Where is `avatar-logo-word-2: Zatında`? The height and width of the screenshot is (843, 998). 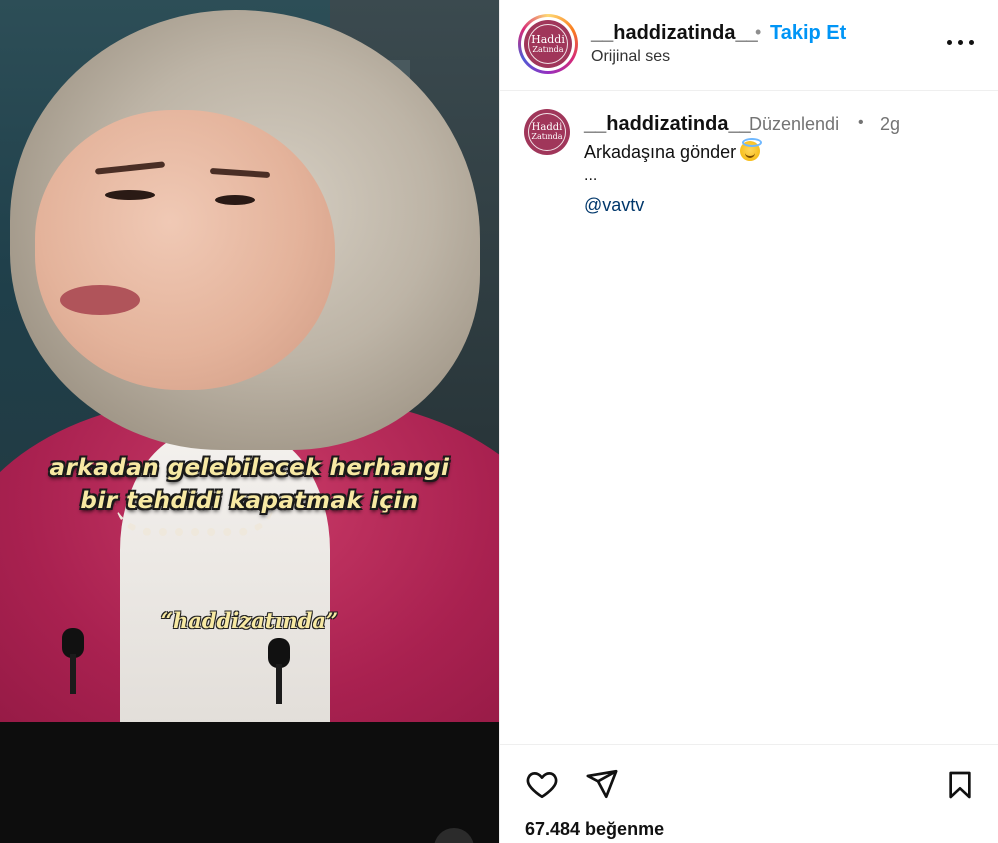
avatar-logo-word-2: Zatında is located at coordinates (548, 49).